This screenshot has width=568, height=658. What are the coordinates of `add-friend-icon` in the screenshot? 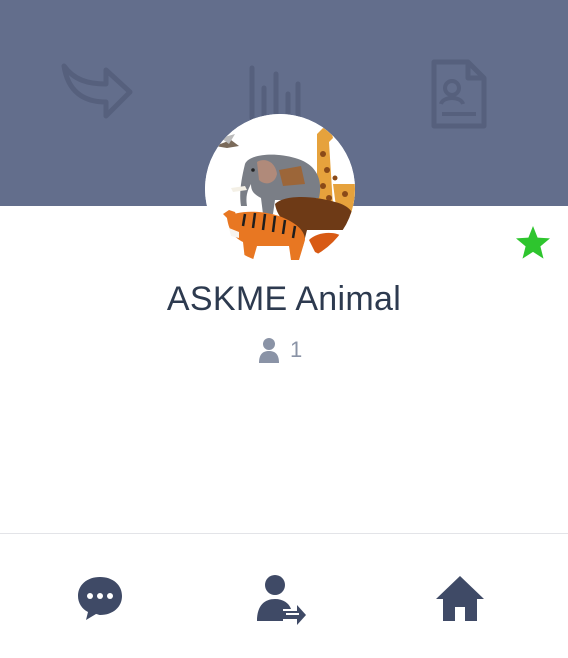 It's located at (281, 600).